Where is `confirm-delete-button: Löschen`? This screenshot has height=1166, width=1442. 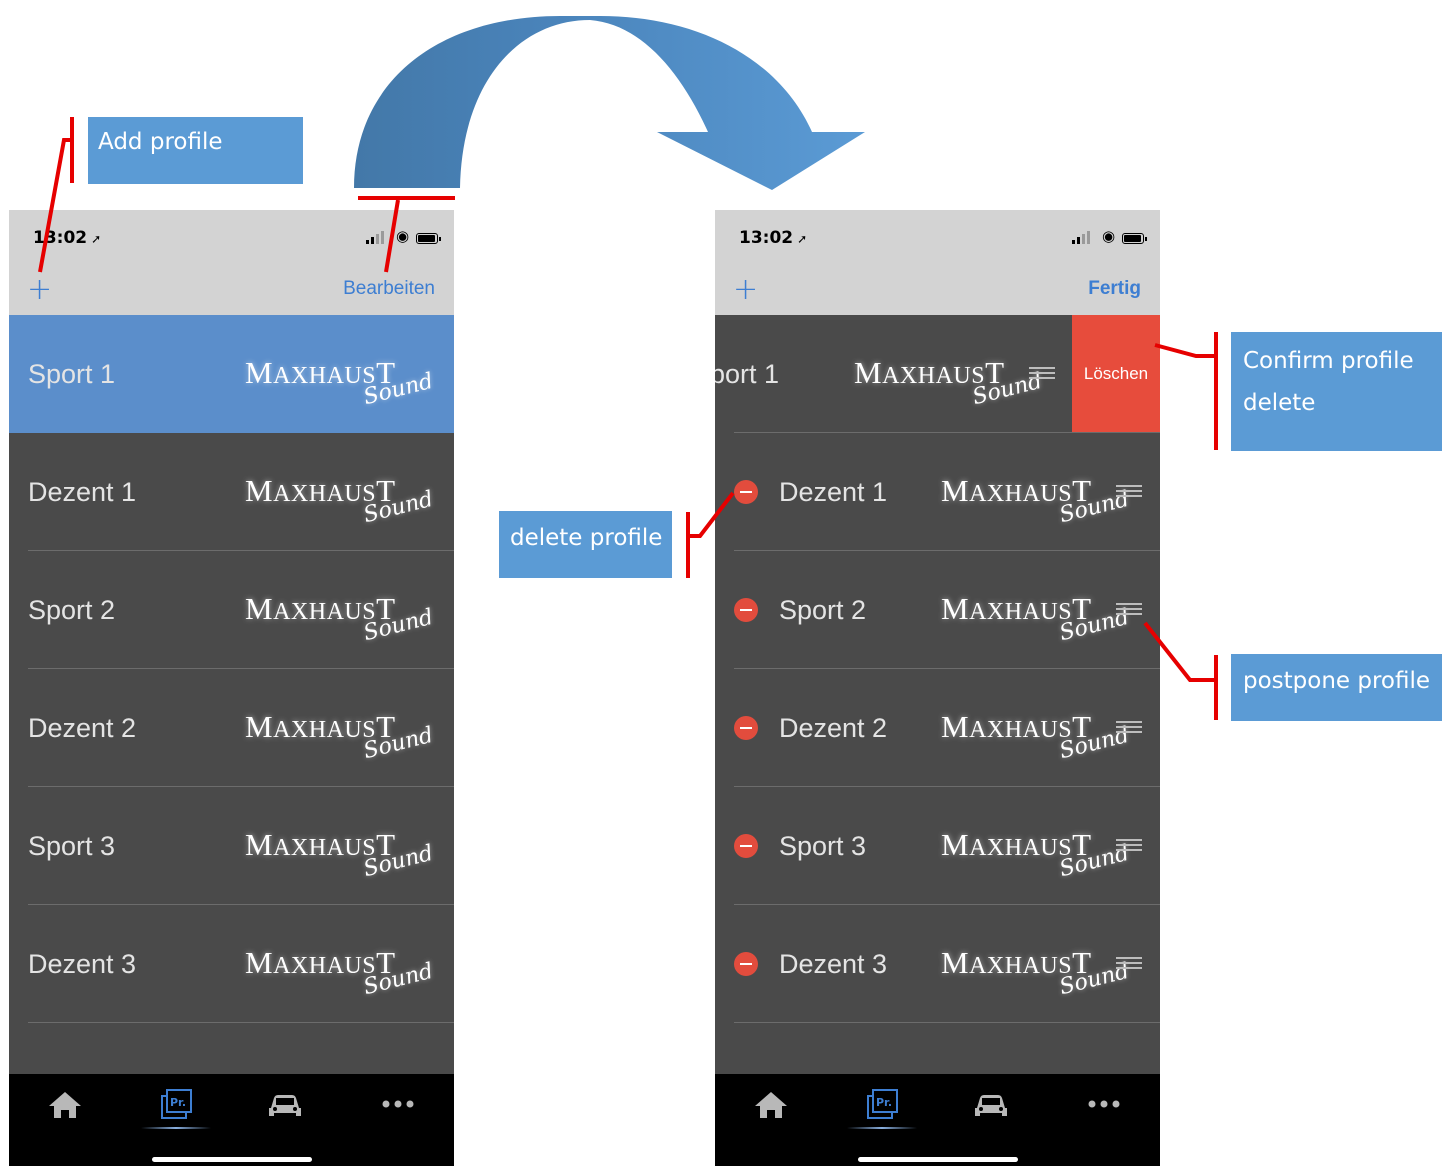
confirm-delete-button: Löschen is located at coordinates (1116, 374).